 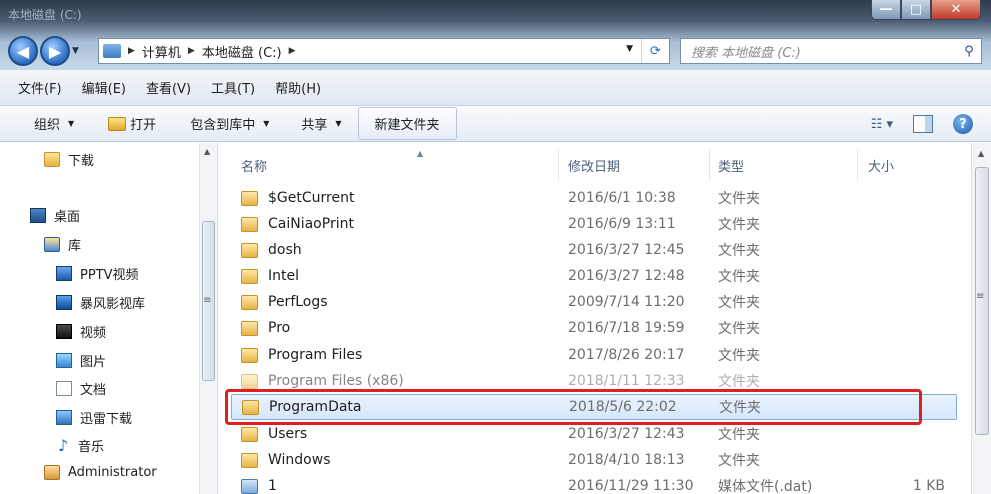 I want to click on minimize-button: —, so click(x=886, y=10).